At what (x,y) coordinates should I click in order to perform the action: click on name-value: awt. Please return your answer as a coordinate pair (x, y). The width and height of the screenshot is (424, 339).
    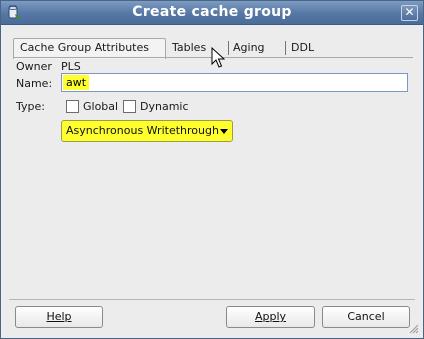
    Looking at the image, I should click on (76, 82).